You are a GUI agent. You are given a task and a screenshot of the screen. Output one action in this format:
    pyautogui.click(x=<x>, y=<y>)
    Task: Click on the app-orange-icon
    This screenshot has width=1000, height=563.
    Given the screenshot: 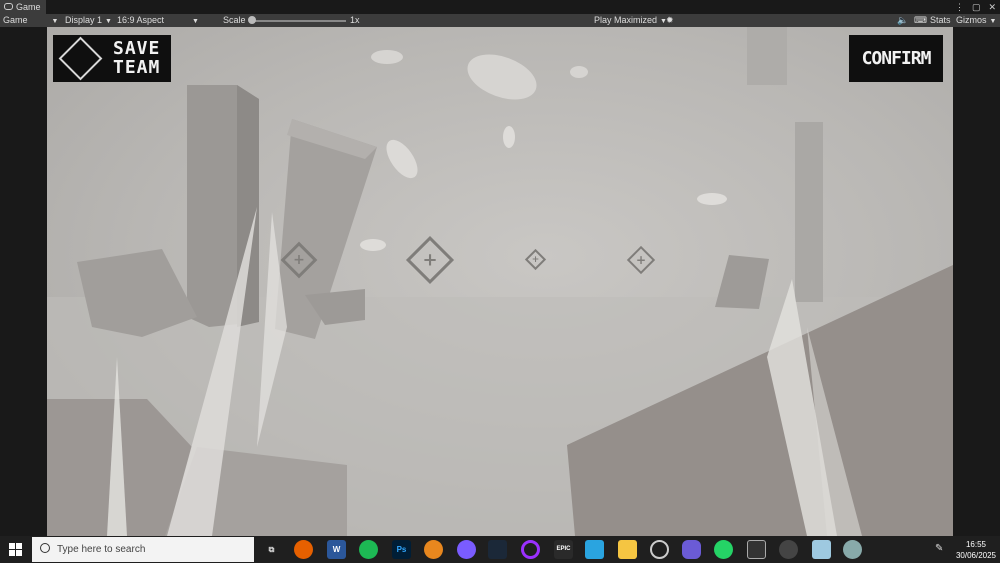 What is the action you would take?
    pyautogui.click(x=433, y=549)
    